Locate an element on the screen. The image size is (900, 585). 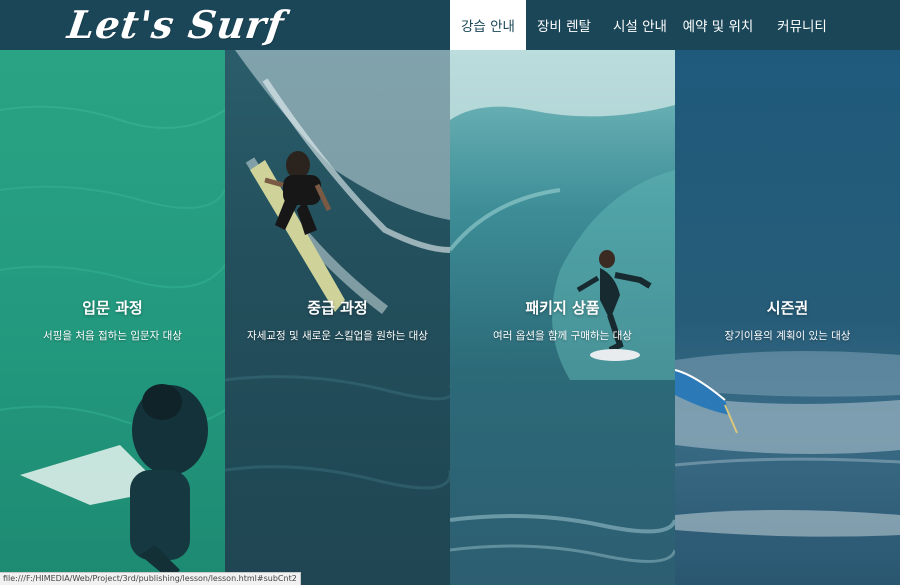
panel-package-text: 패키지 상품 여러 옵션을 함께 구매하는 대상 is located at coordinates (562, 320).